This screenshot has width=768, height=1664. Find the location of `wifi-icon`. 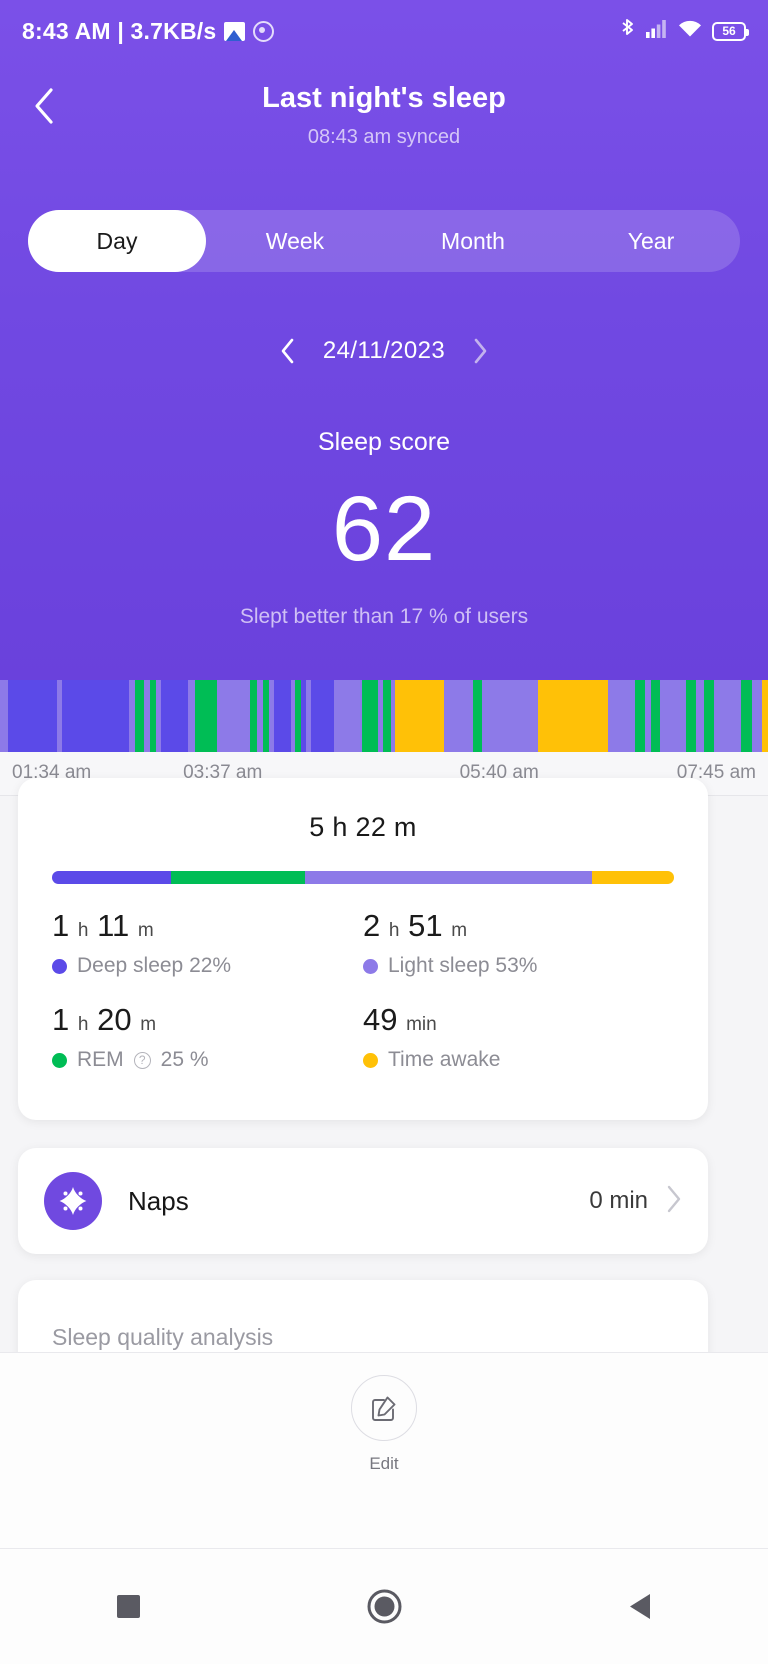

wifi-icon is located at coordinates (690, 31).